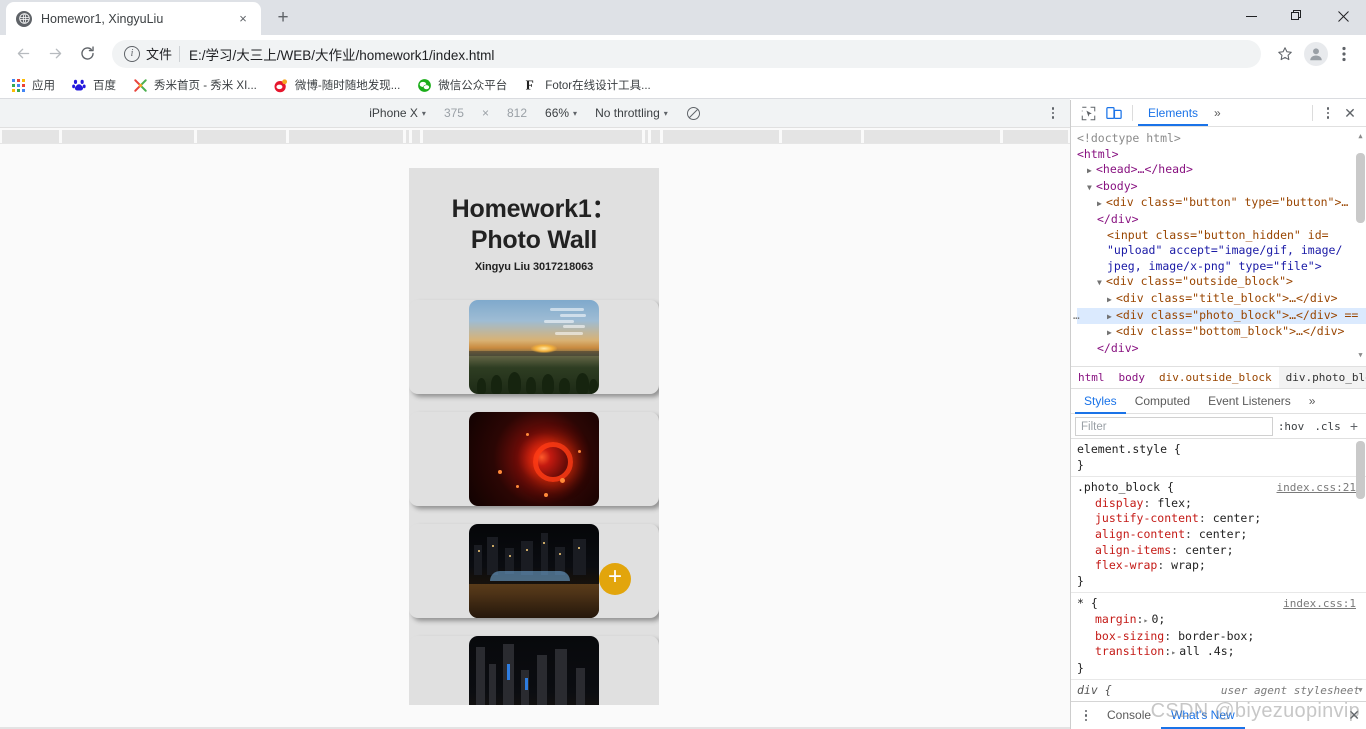  What do you see at coordinates (1173, 113) in the screenshot?
I see `tab-elements: Elements` at bounding box center [1173, 113].